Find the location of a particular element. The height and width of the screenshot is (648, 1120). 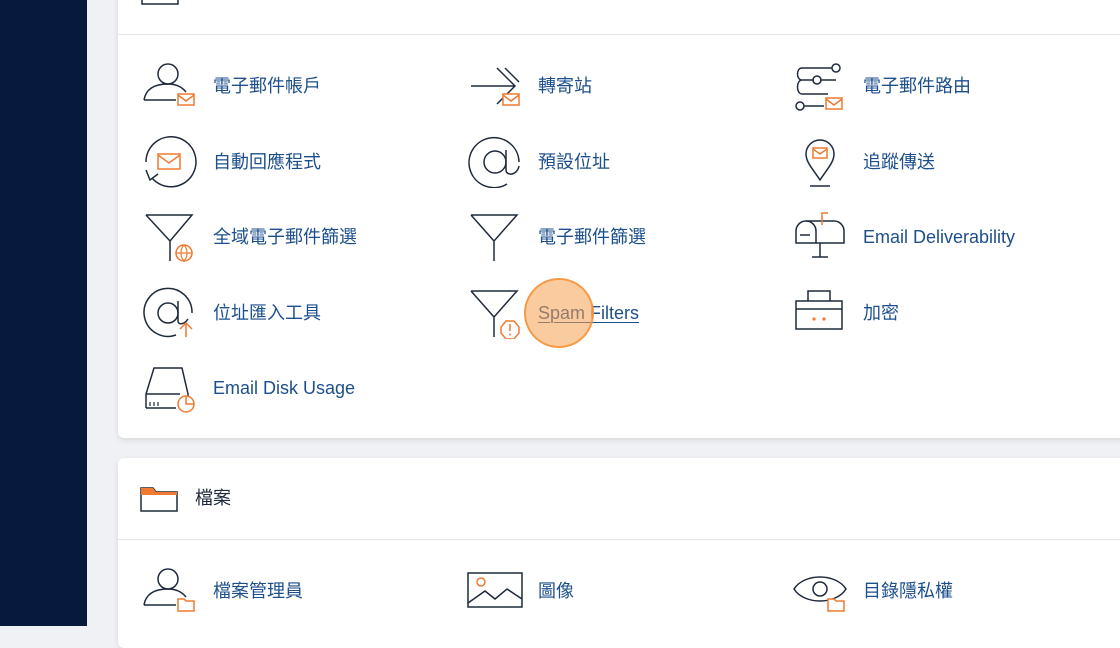

location-pin-icon is located at coordinates (820, 162).